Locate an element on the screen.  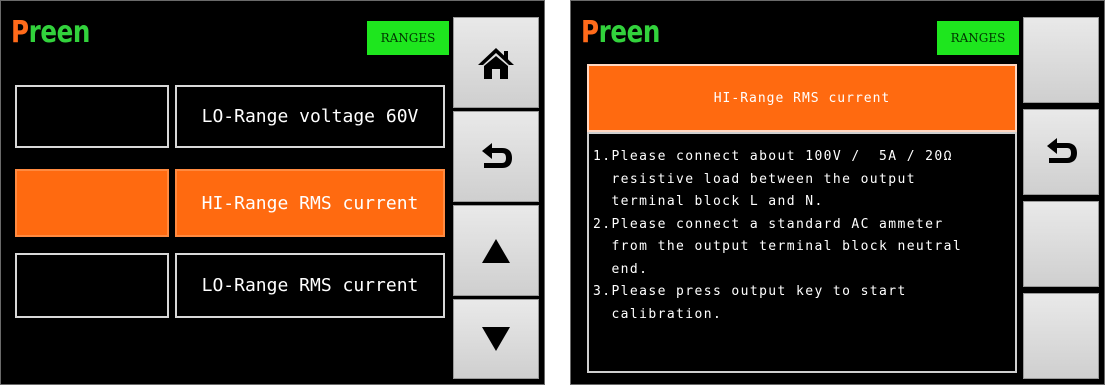
triangle-down-icon is located at coordinates (496, 339).